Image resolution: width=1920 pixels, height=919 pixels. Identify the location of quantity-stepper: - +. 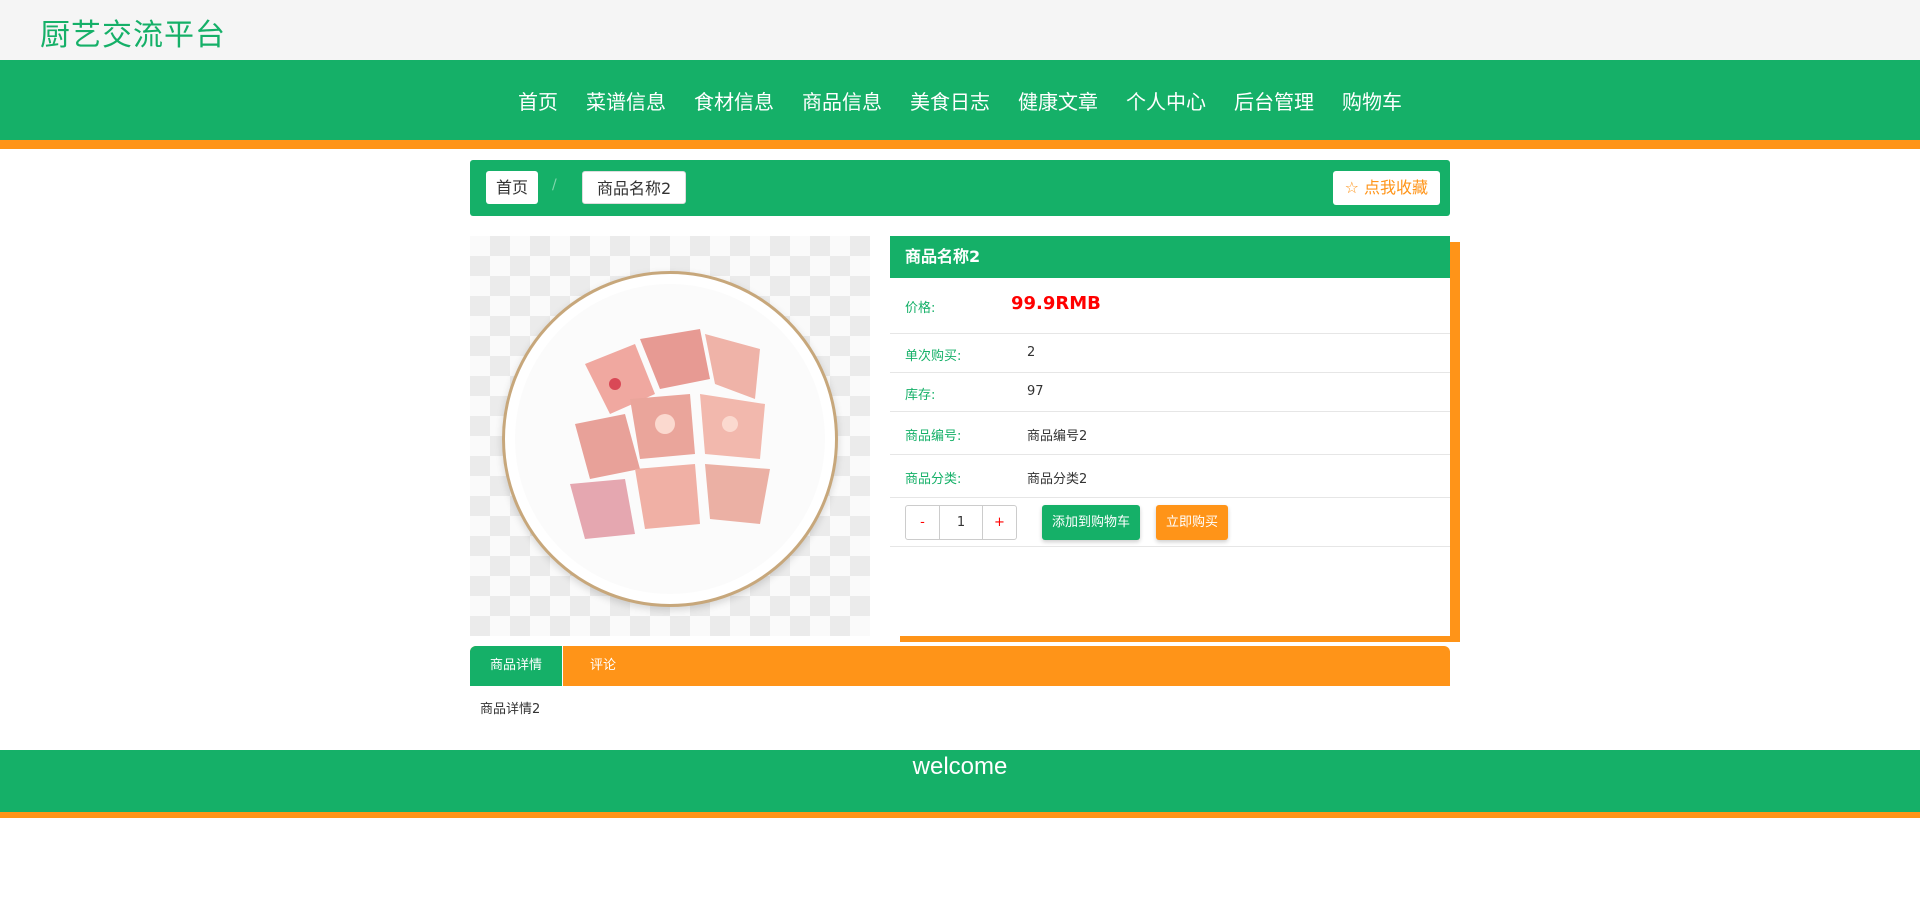
(961, 522).